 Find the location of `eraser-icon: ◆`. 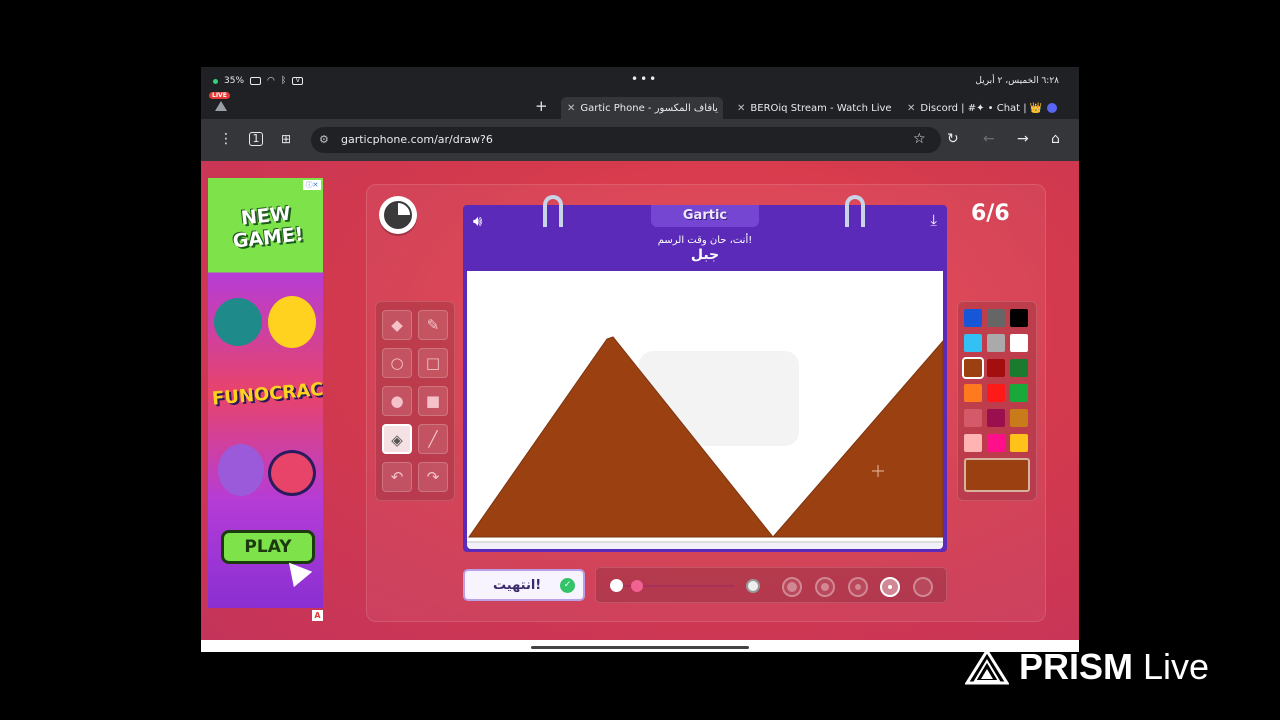

eraser-icon: ◆ is located at coordinates (397, 325).